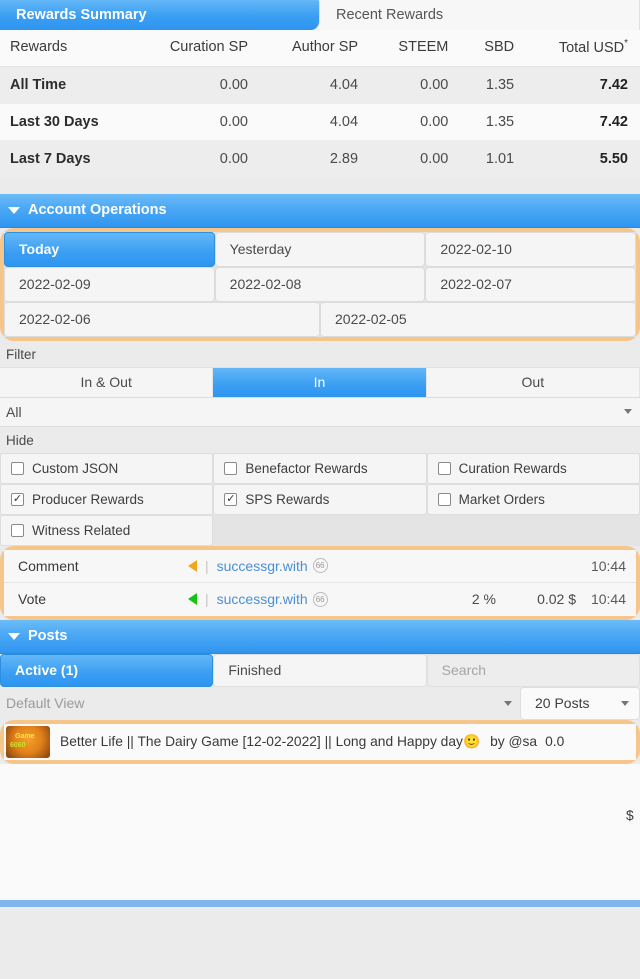  I want to click on date-button-2022-02-10: 2022-02-10, so click(530, 249).